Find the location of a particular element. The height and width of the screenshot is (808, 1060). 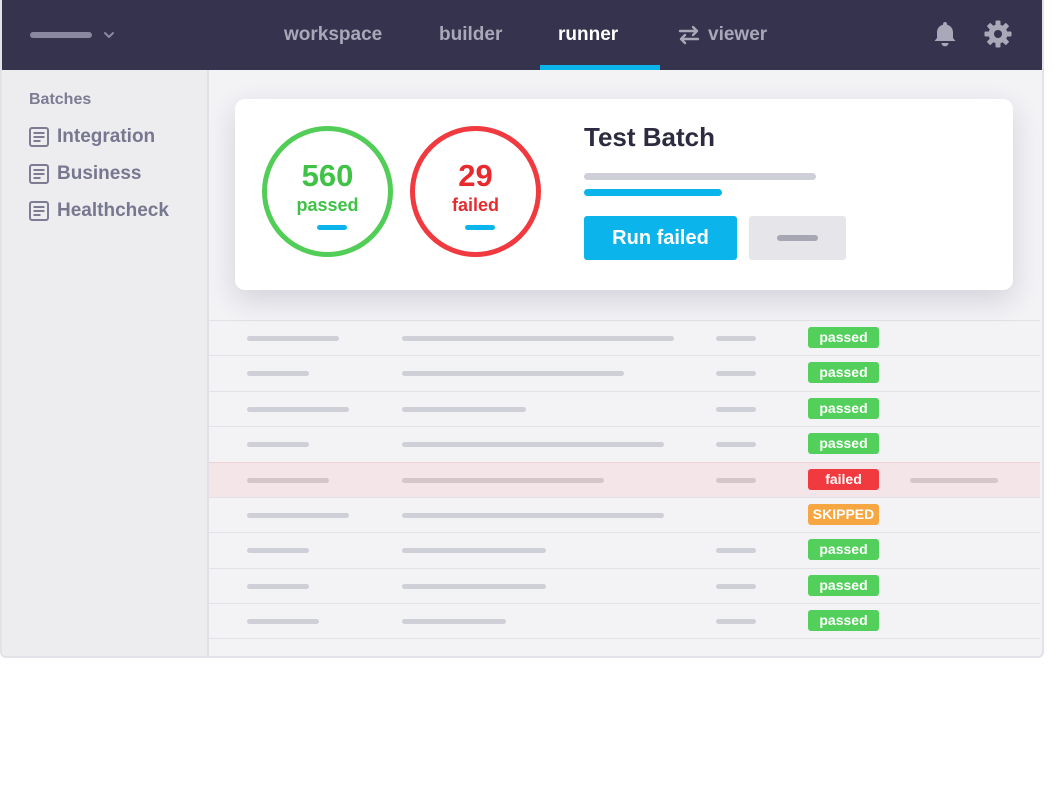

top-nav-bar: workspace builder runner viewer is located at coordinates (522, 35).